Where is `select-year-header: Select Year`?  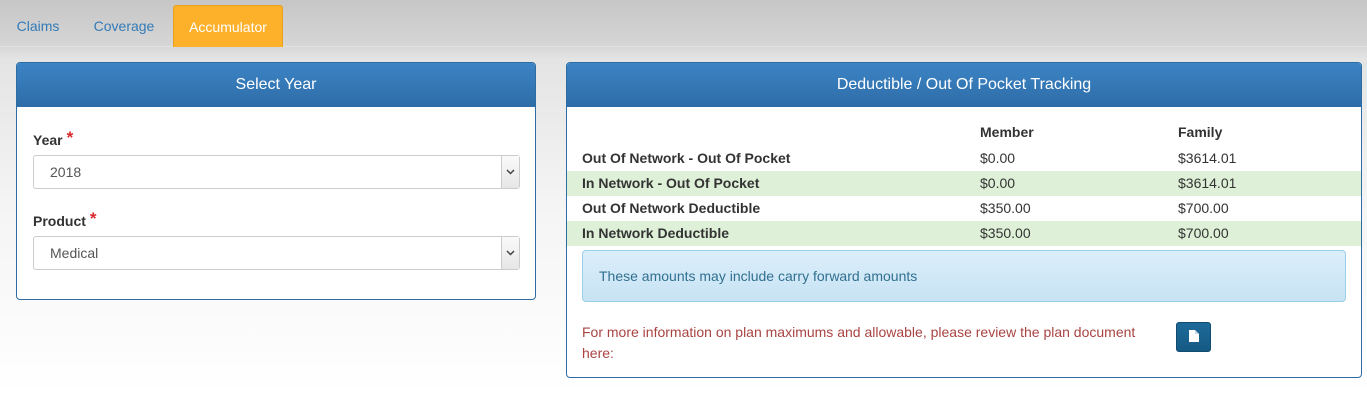 select-year-header: Select Year is located at coordinates (276, 85).